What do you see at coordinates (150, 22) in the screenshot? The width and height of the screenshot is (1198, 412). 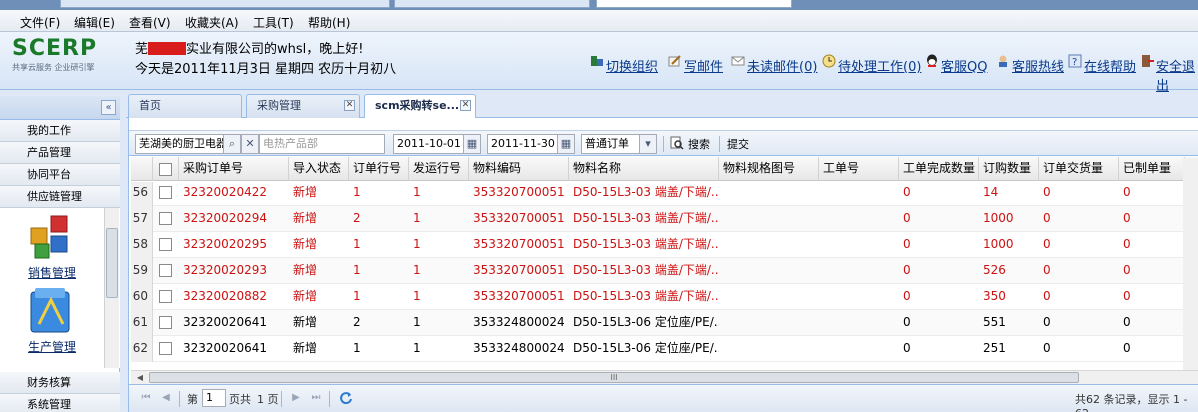 I see `menu-view: 查看(V)` at bounding box center [150, 22].